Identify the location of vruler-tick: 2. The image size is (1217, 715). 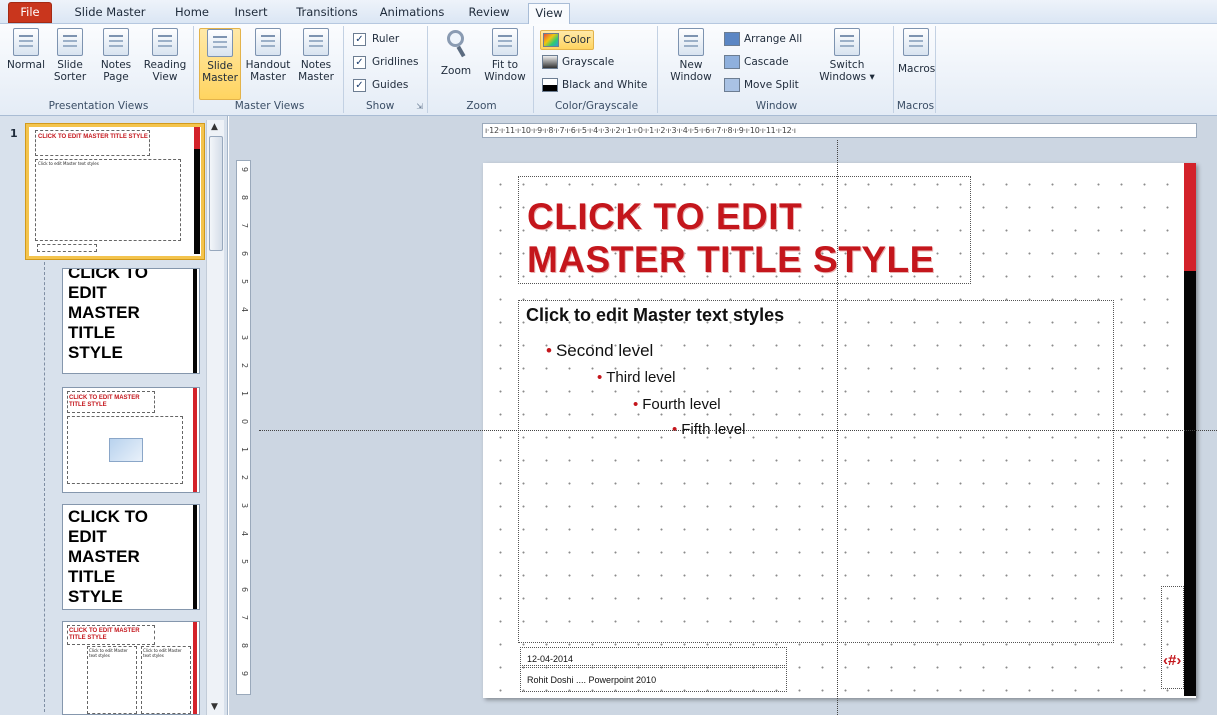
(244, 366).